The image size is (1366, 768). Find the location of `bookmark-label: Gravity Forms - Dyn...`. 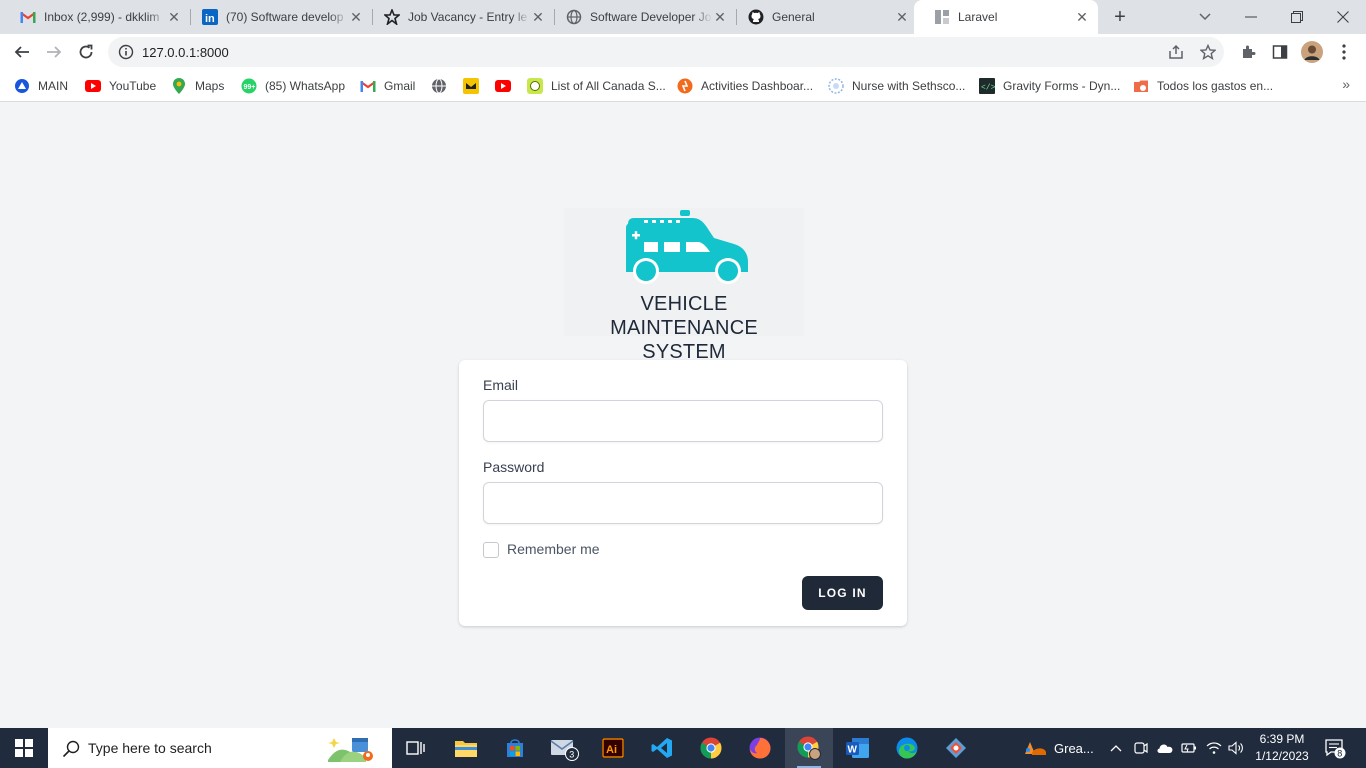

bookmark-label: Gravity Forms - Dyn... is located at coordinates (1062, 86).